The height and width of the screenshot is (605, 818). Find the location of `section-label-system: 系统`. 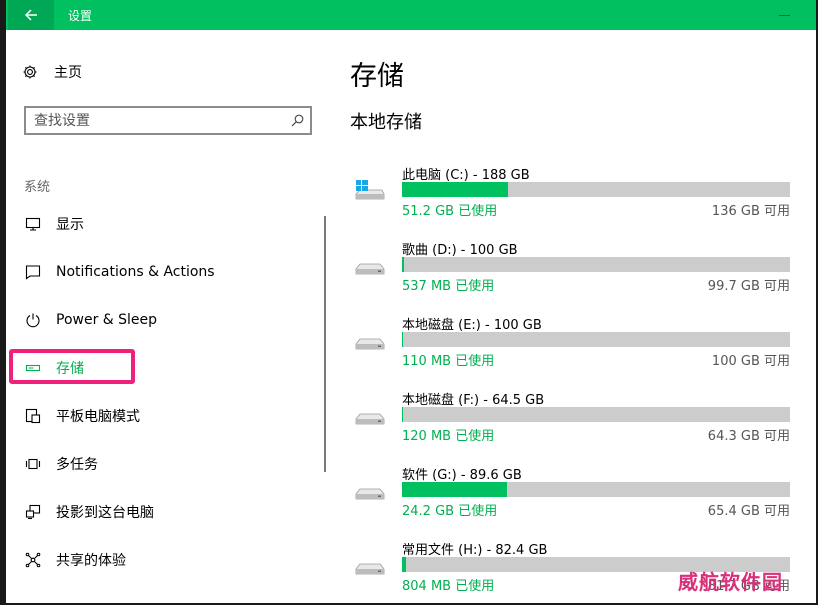

section-label-system: 系统 is located at coordinates (37, 187).